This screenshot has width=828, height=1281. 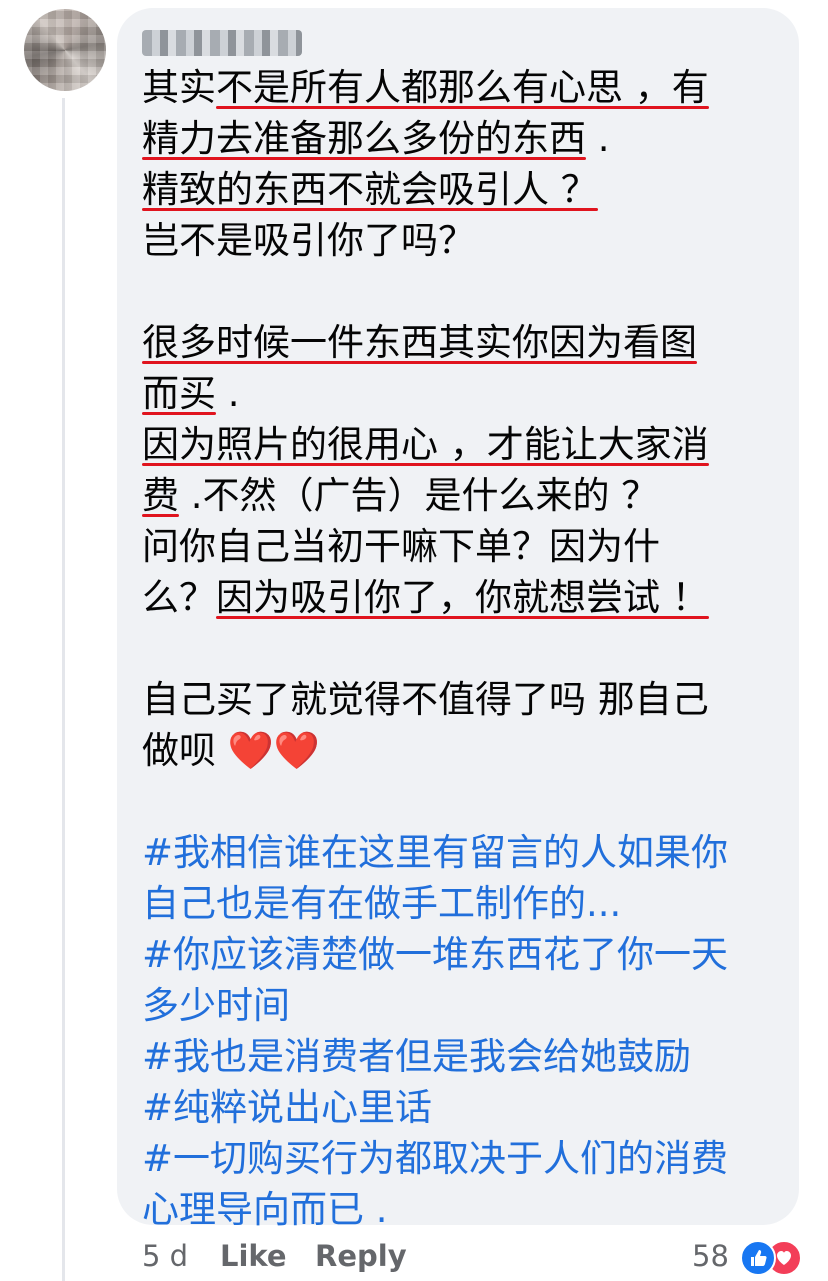 What do you see at coordinates (467, 750) in the screenshot?
I see `comment-line: 做呗 ❤️❤️` at bounding box center [467, 750].